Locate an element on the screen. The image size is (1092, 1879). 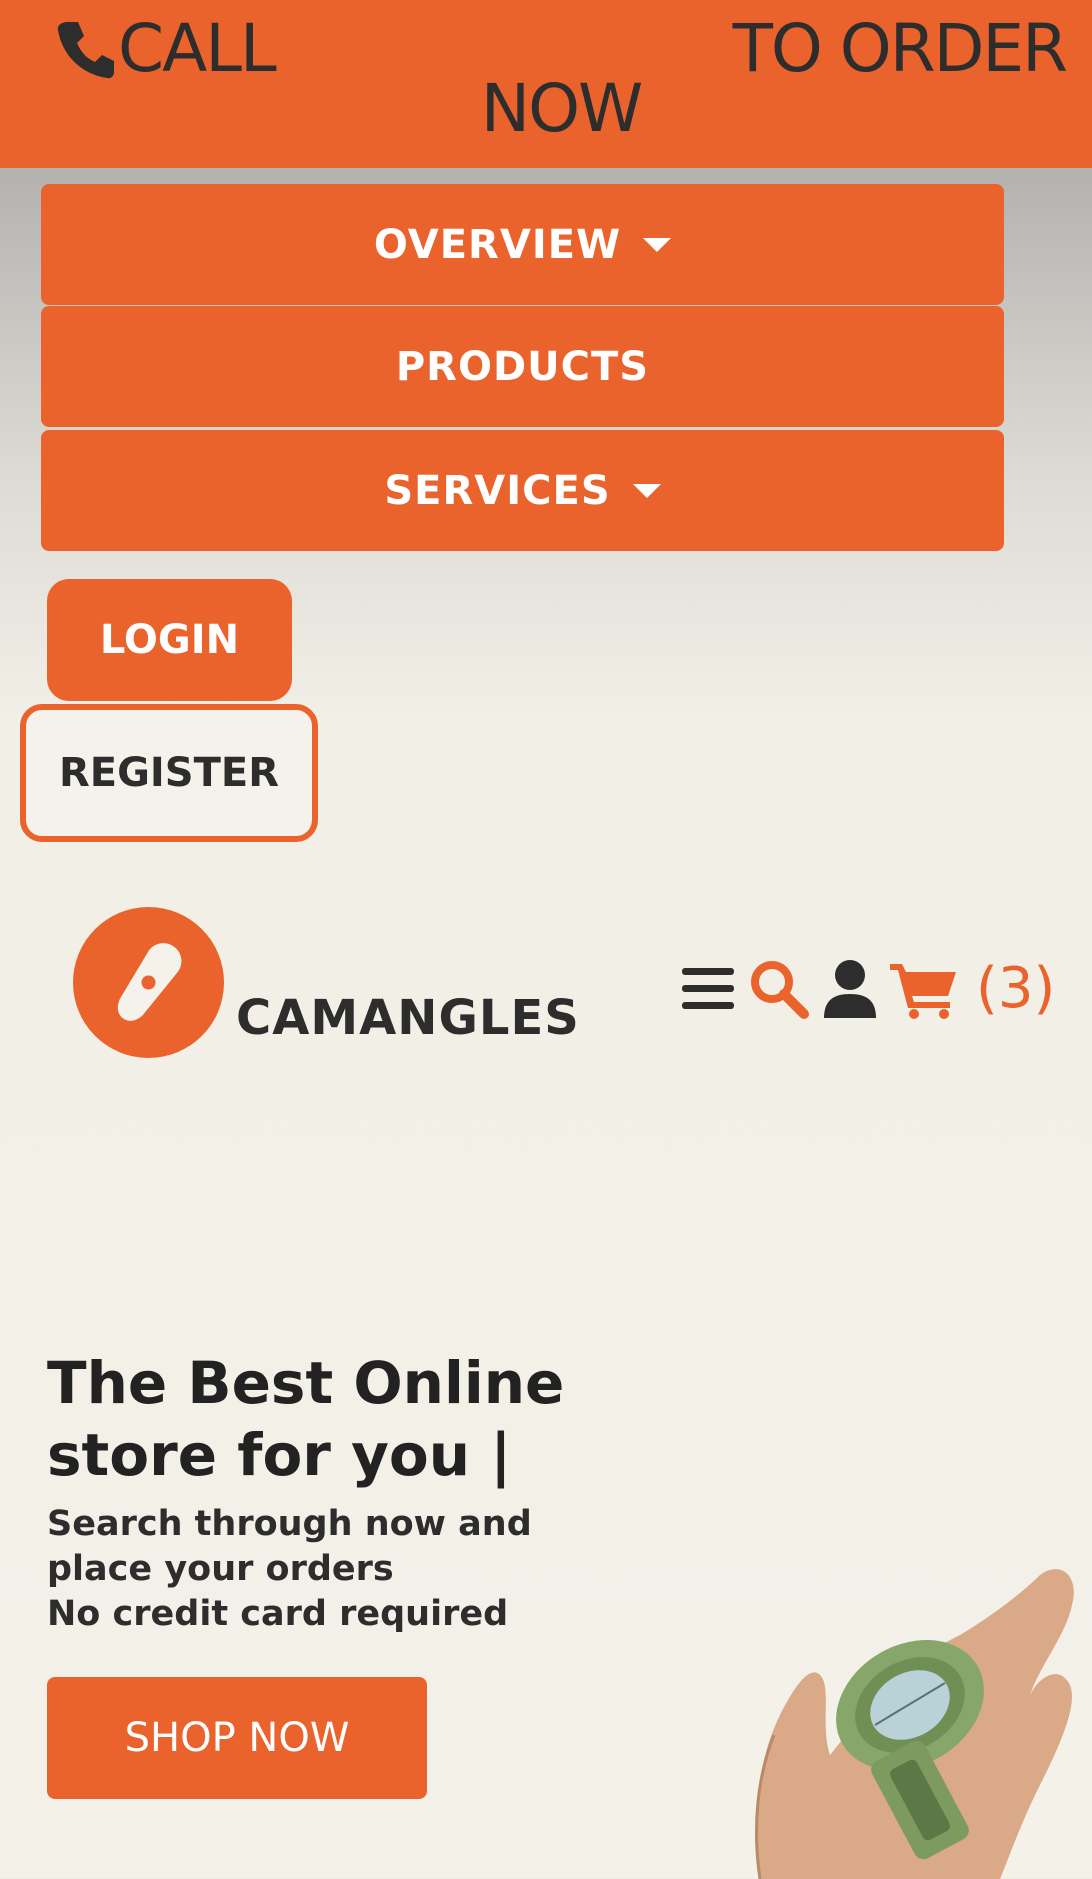
login-label: LOGIN is located at coordinates (169, 640).